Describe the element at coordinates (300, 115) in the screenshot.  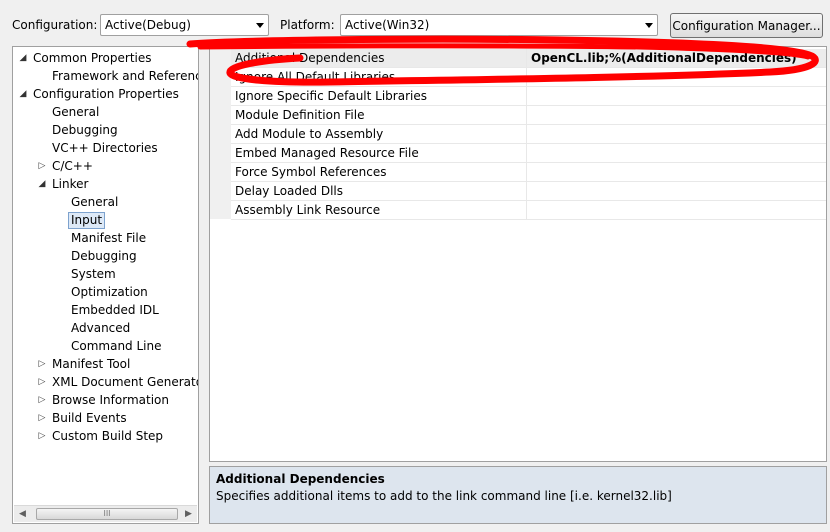
I see `property-name: Module Definition File` at that location.